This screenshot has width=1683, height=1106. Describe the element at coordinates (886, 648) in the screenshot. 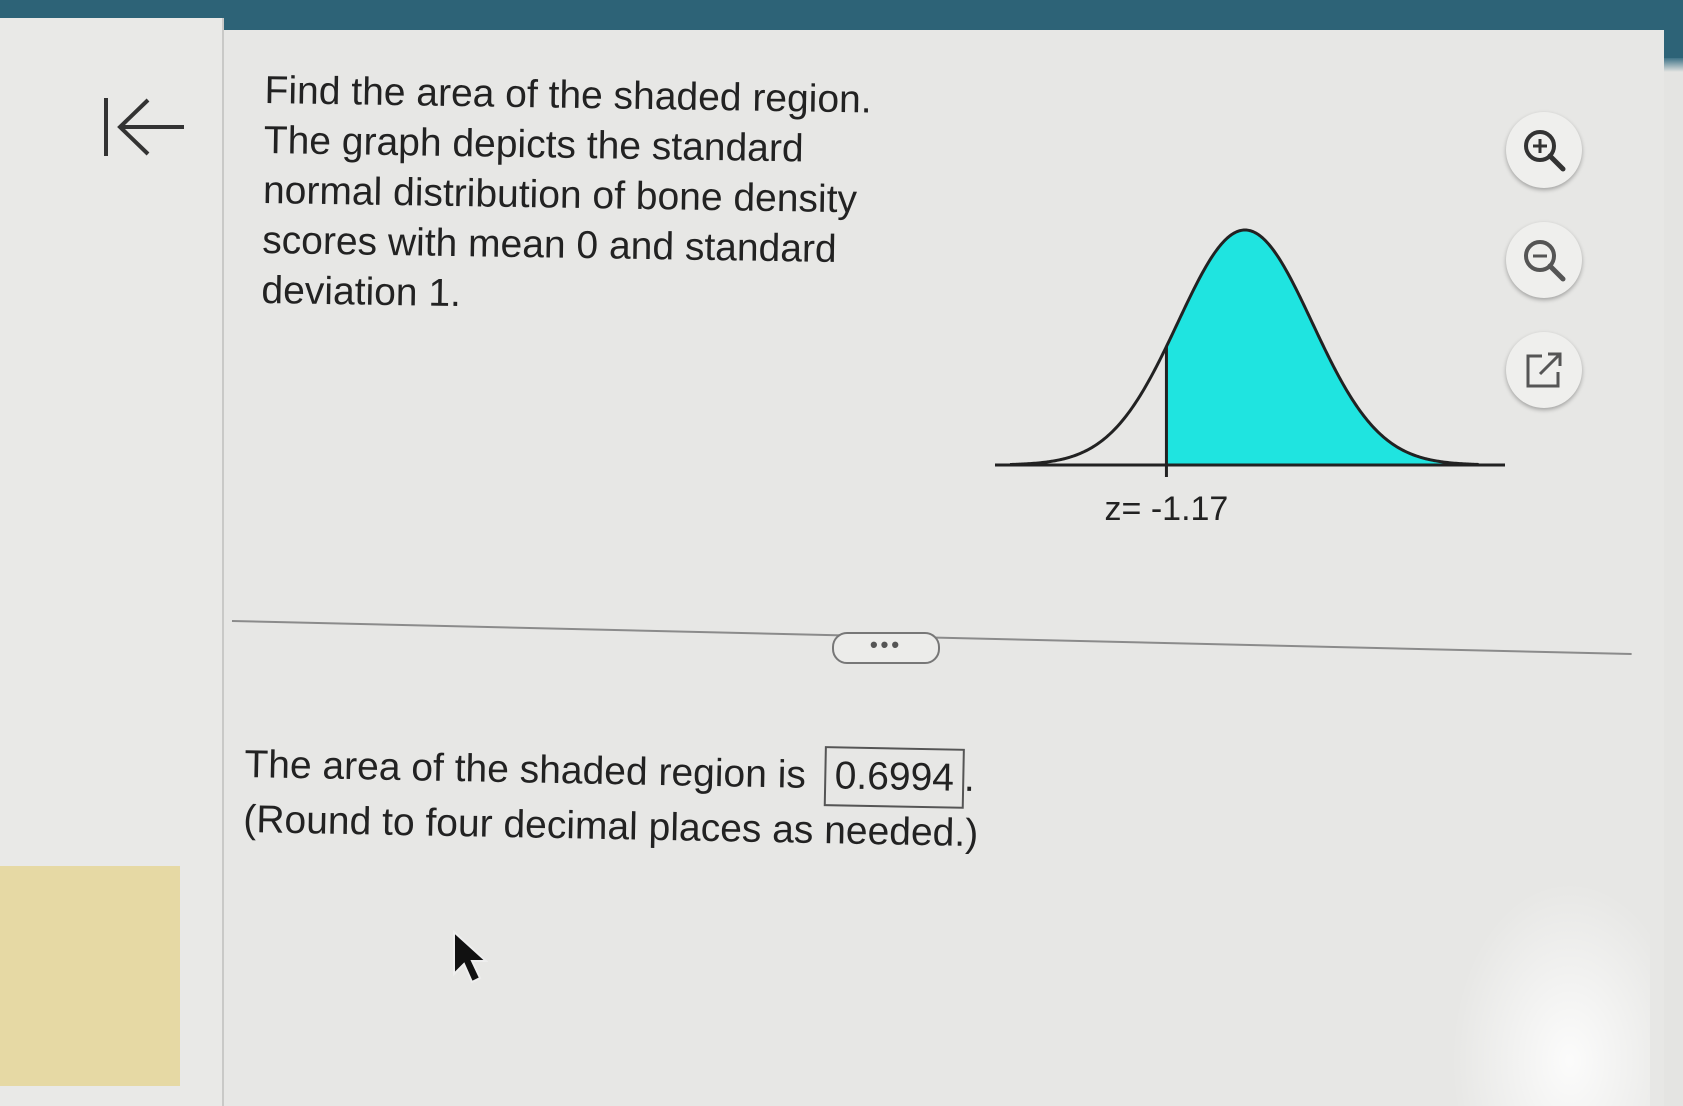

I see `more-options-button: •••` at that location.